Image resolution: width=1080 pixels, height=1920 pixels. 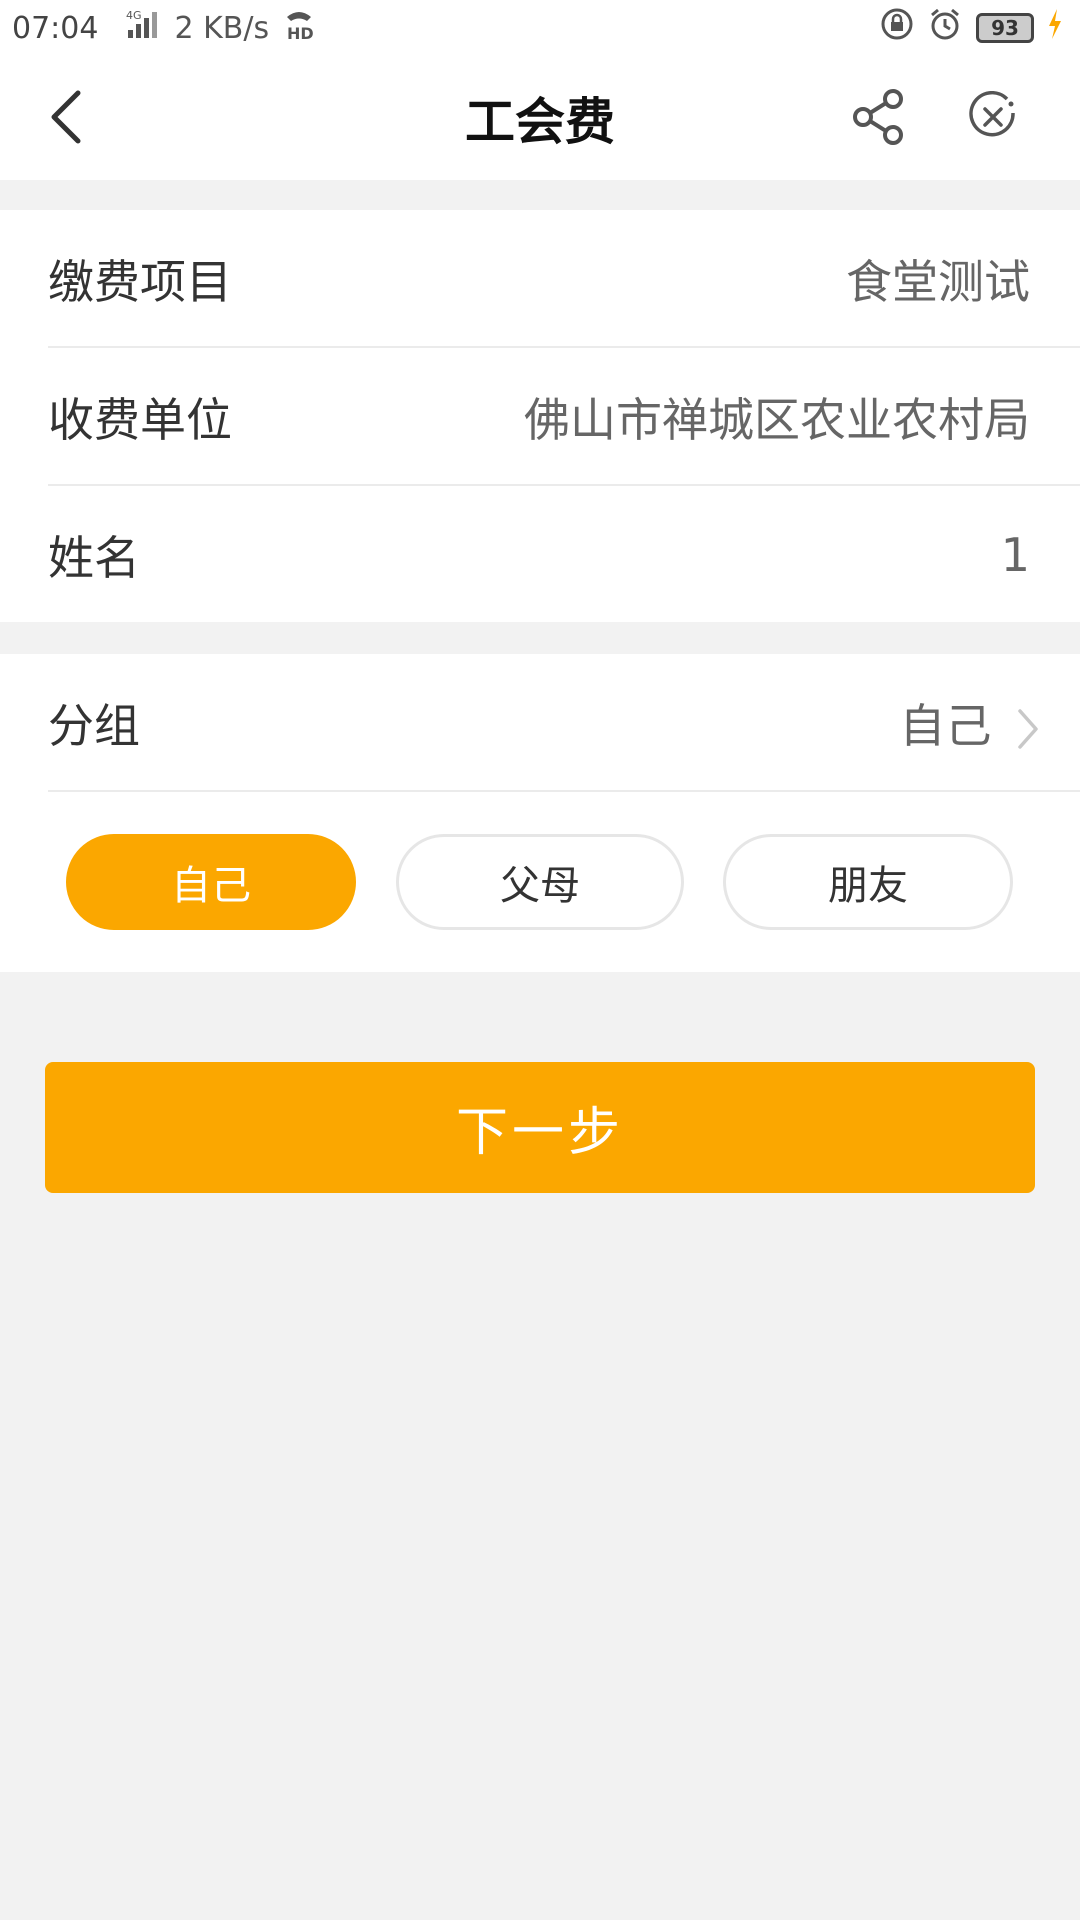 I want to click on network-type-label: 4G, so click(x=134, y=15).